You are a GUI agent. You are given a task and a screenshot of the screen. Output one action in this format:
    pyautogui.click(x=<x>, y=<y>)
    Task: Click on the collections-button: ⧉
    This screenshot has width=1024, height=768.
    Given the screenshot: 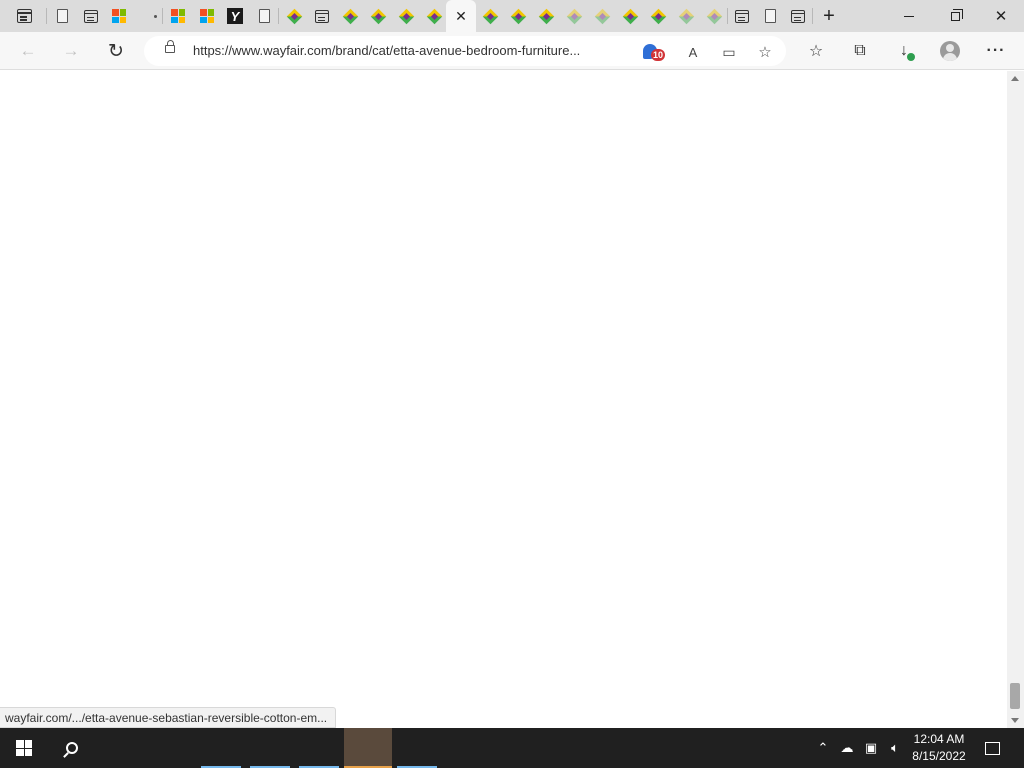 What is the action you would take?
    pyautogui.click(x=860, y=51)
    